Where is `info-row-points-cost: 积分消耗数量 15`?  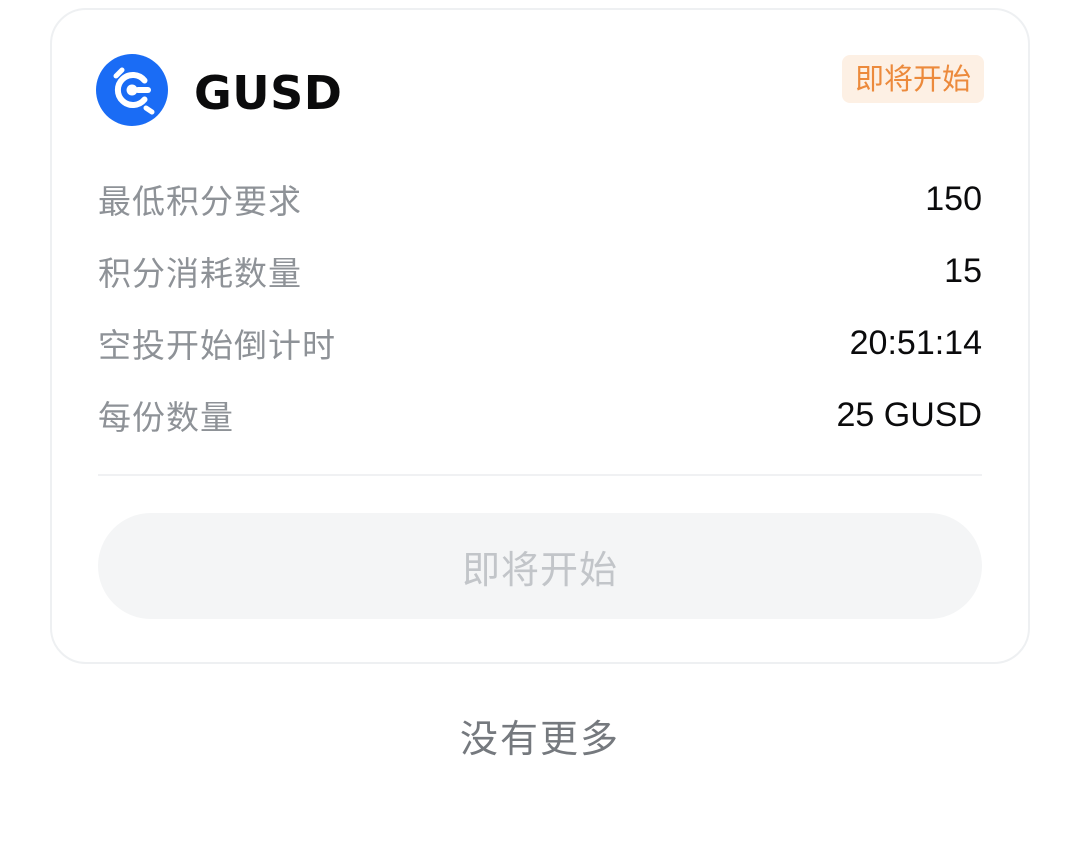 info-row-points-cost: 积分消耗数量 15 is located at coordinates (540, 271).